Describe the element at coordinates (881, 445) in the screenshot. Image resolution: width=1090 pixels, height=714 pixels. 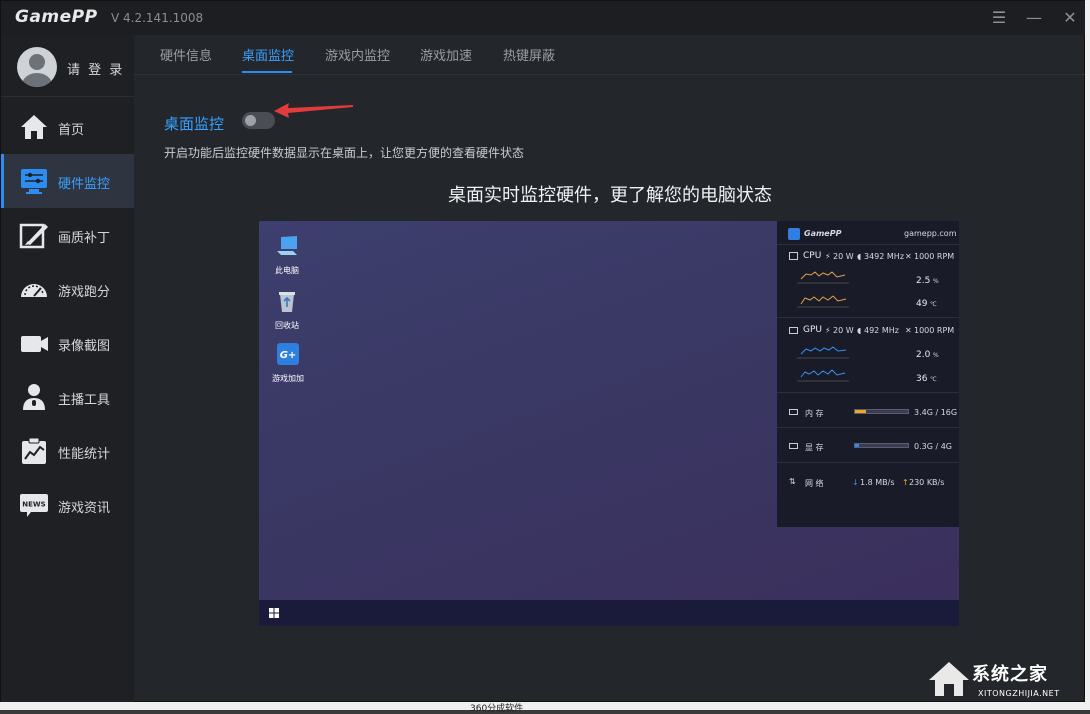
I see `vram-bar` at that location.